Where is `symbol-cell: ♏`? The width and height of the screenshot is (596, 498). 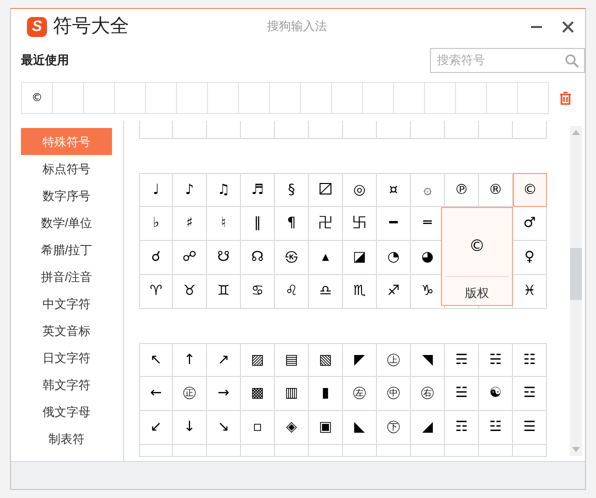
symbol-cell: ♏ is located at coordinates (360, 292).